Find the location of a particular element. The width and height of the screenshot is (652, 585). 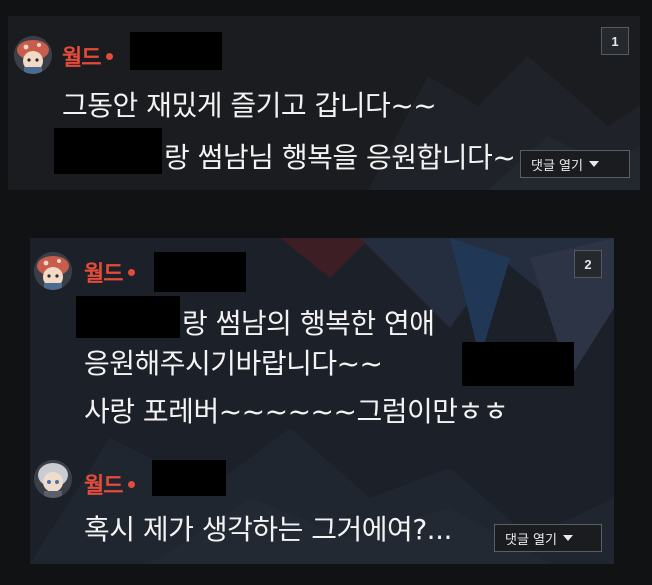

reply-author-name: 월드 is located at coordinates (103, 484).